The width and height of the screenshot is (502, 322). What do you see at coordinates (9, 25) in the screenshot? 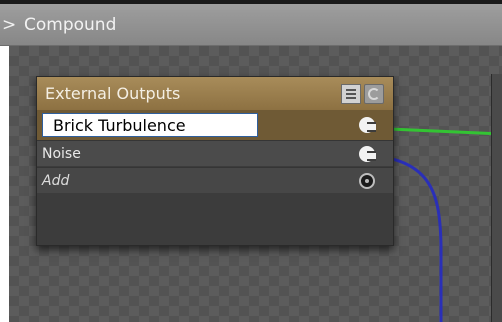
I see `breadcrumb-arrow: >` at bounding box center [9, 25].